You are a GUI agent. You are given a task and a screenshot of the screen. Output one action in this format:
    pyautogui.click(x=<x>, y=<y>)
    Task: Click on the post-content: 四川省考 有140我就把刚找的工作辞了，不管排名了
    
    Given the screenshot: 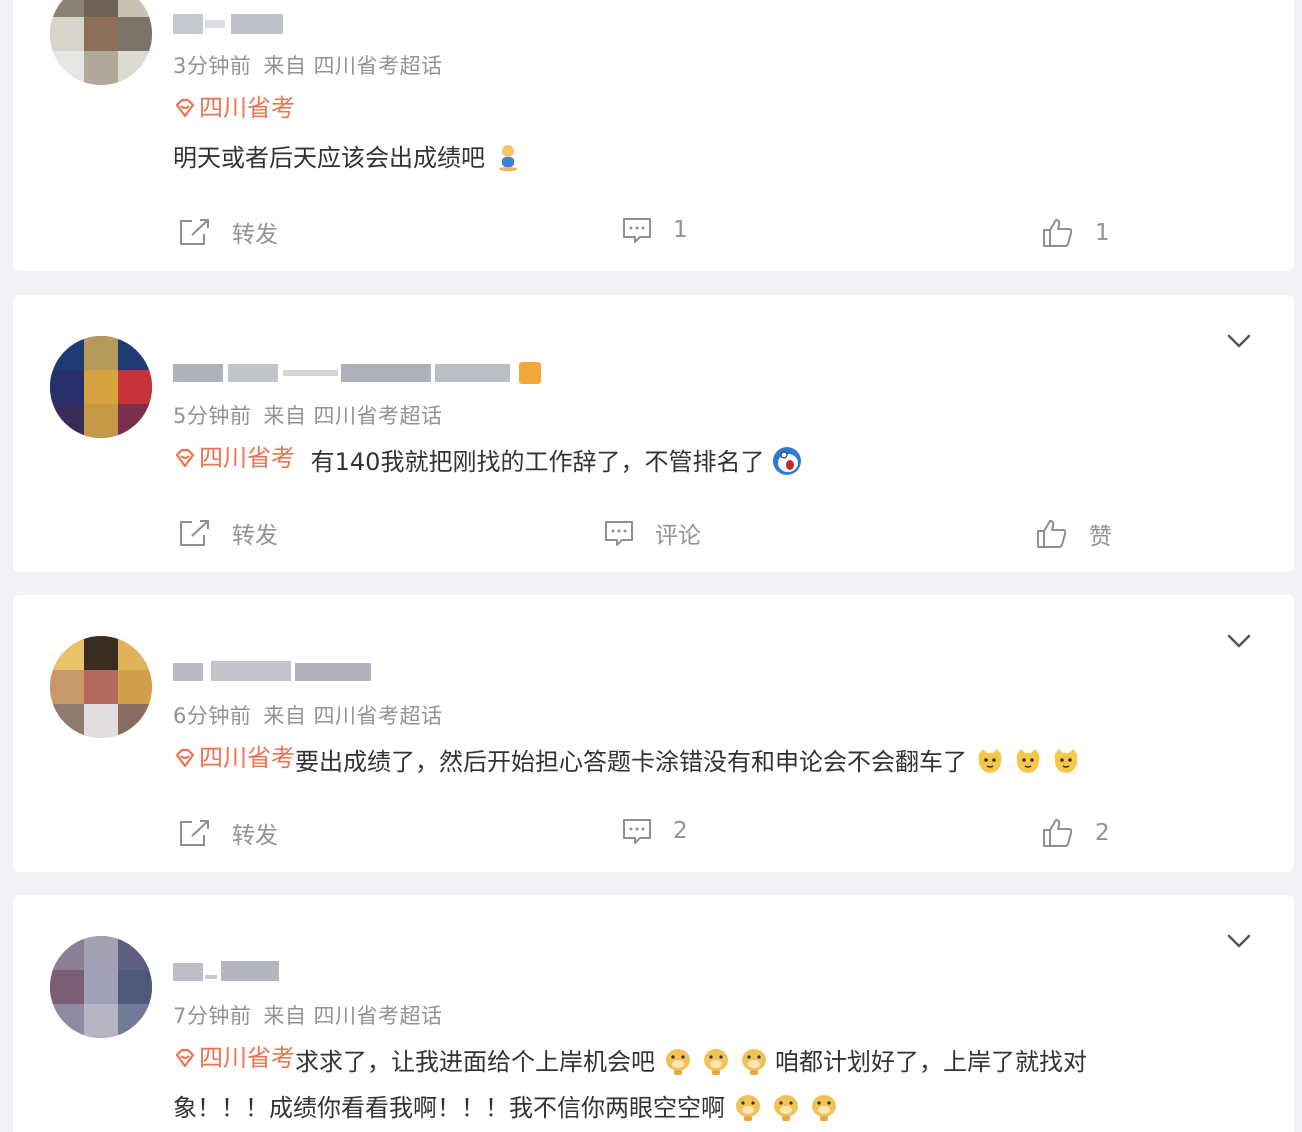 What is the action you would take?
    pyautogui.click(x=487, y=460)
    